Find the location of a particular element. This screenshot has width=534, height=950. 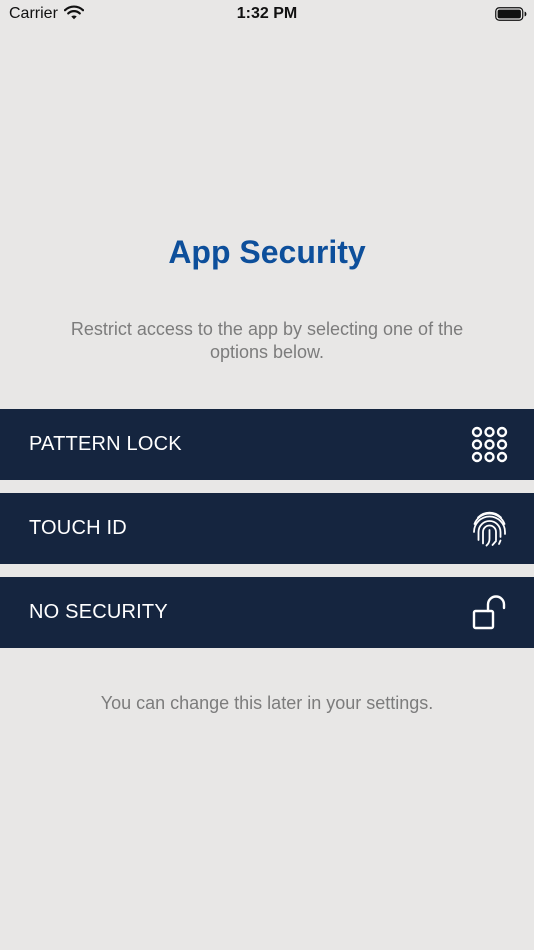

no-security-label: NO SECURITY is located at coordinates (98, 612).